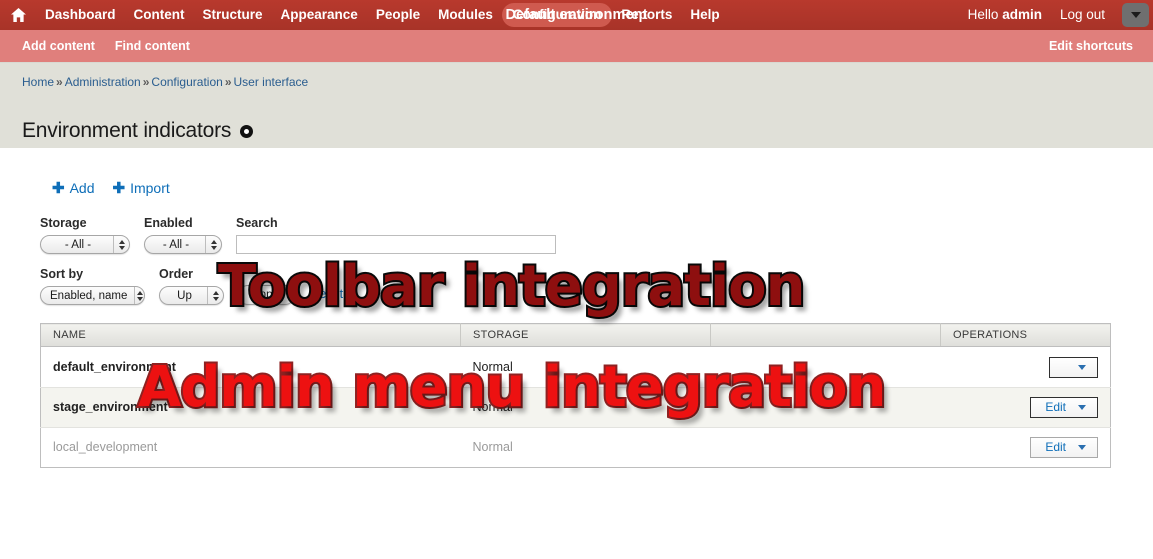 Image resolution: width=1153 pixels, height=559 pixels. I want to click on add-link: ✚ Add, so click(73, 188).